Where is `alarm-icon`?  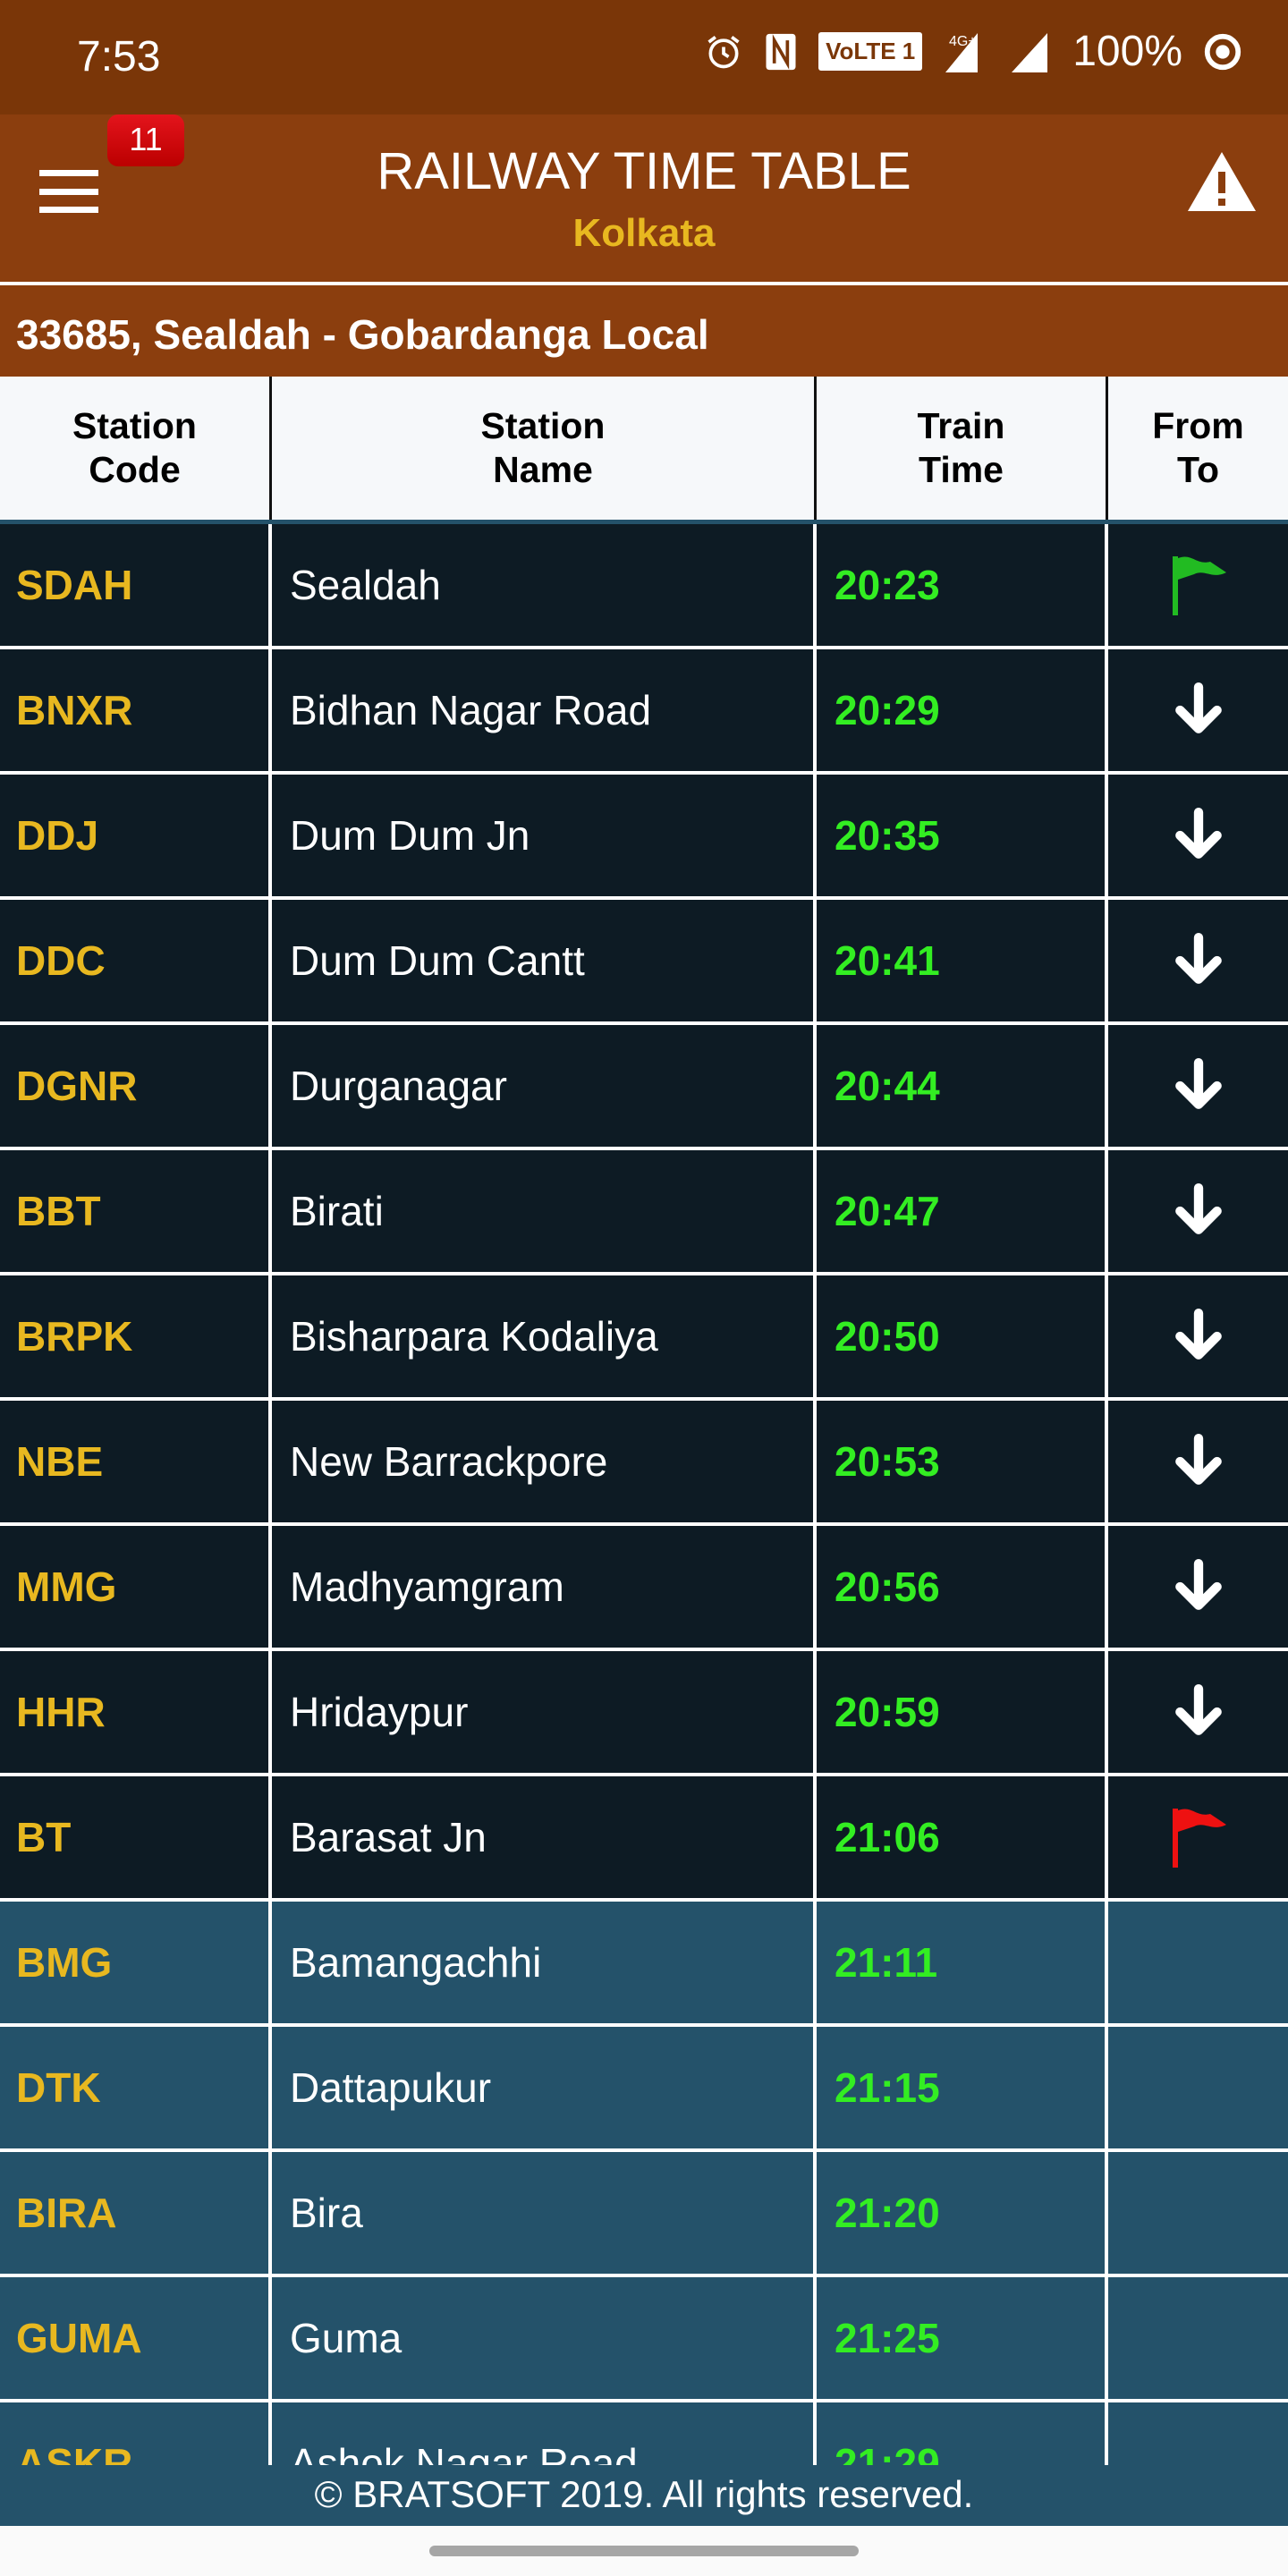
alarm-icon is located at coordinates (724, 51).